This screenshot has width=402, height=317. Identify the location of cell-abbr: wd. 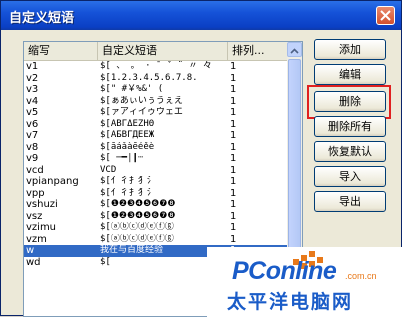
(33, 262).